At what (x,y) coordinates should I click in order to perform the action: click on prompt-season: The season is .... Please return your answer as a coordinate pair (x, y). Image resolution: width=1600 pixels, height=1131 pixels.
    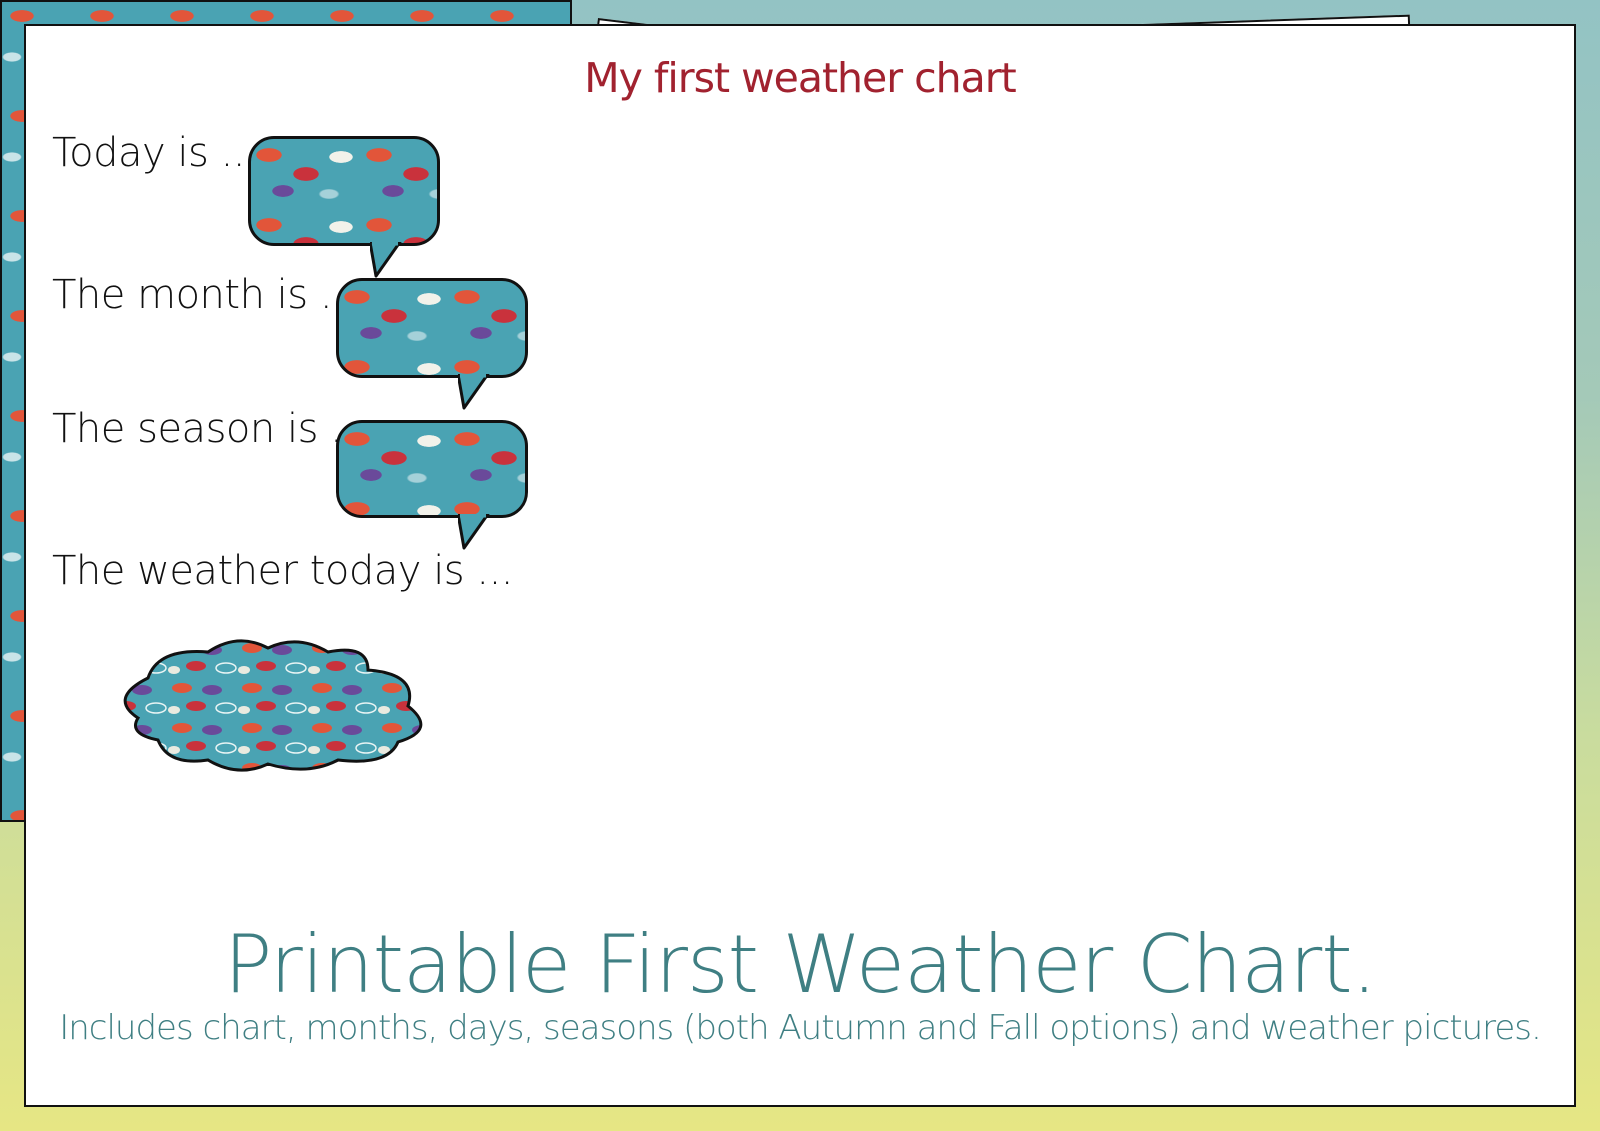
    Looking at the image, I should click on (209, 429).